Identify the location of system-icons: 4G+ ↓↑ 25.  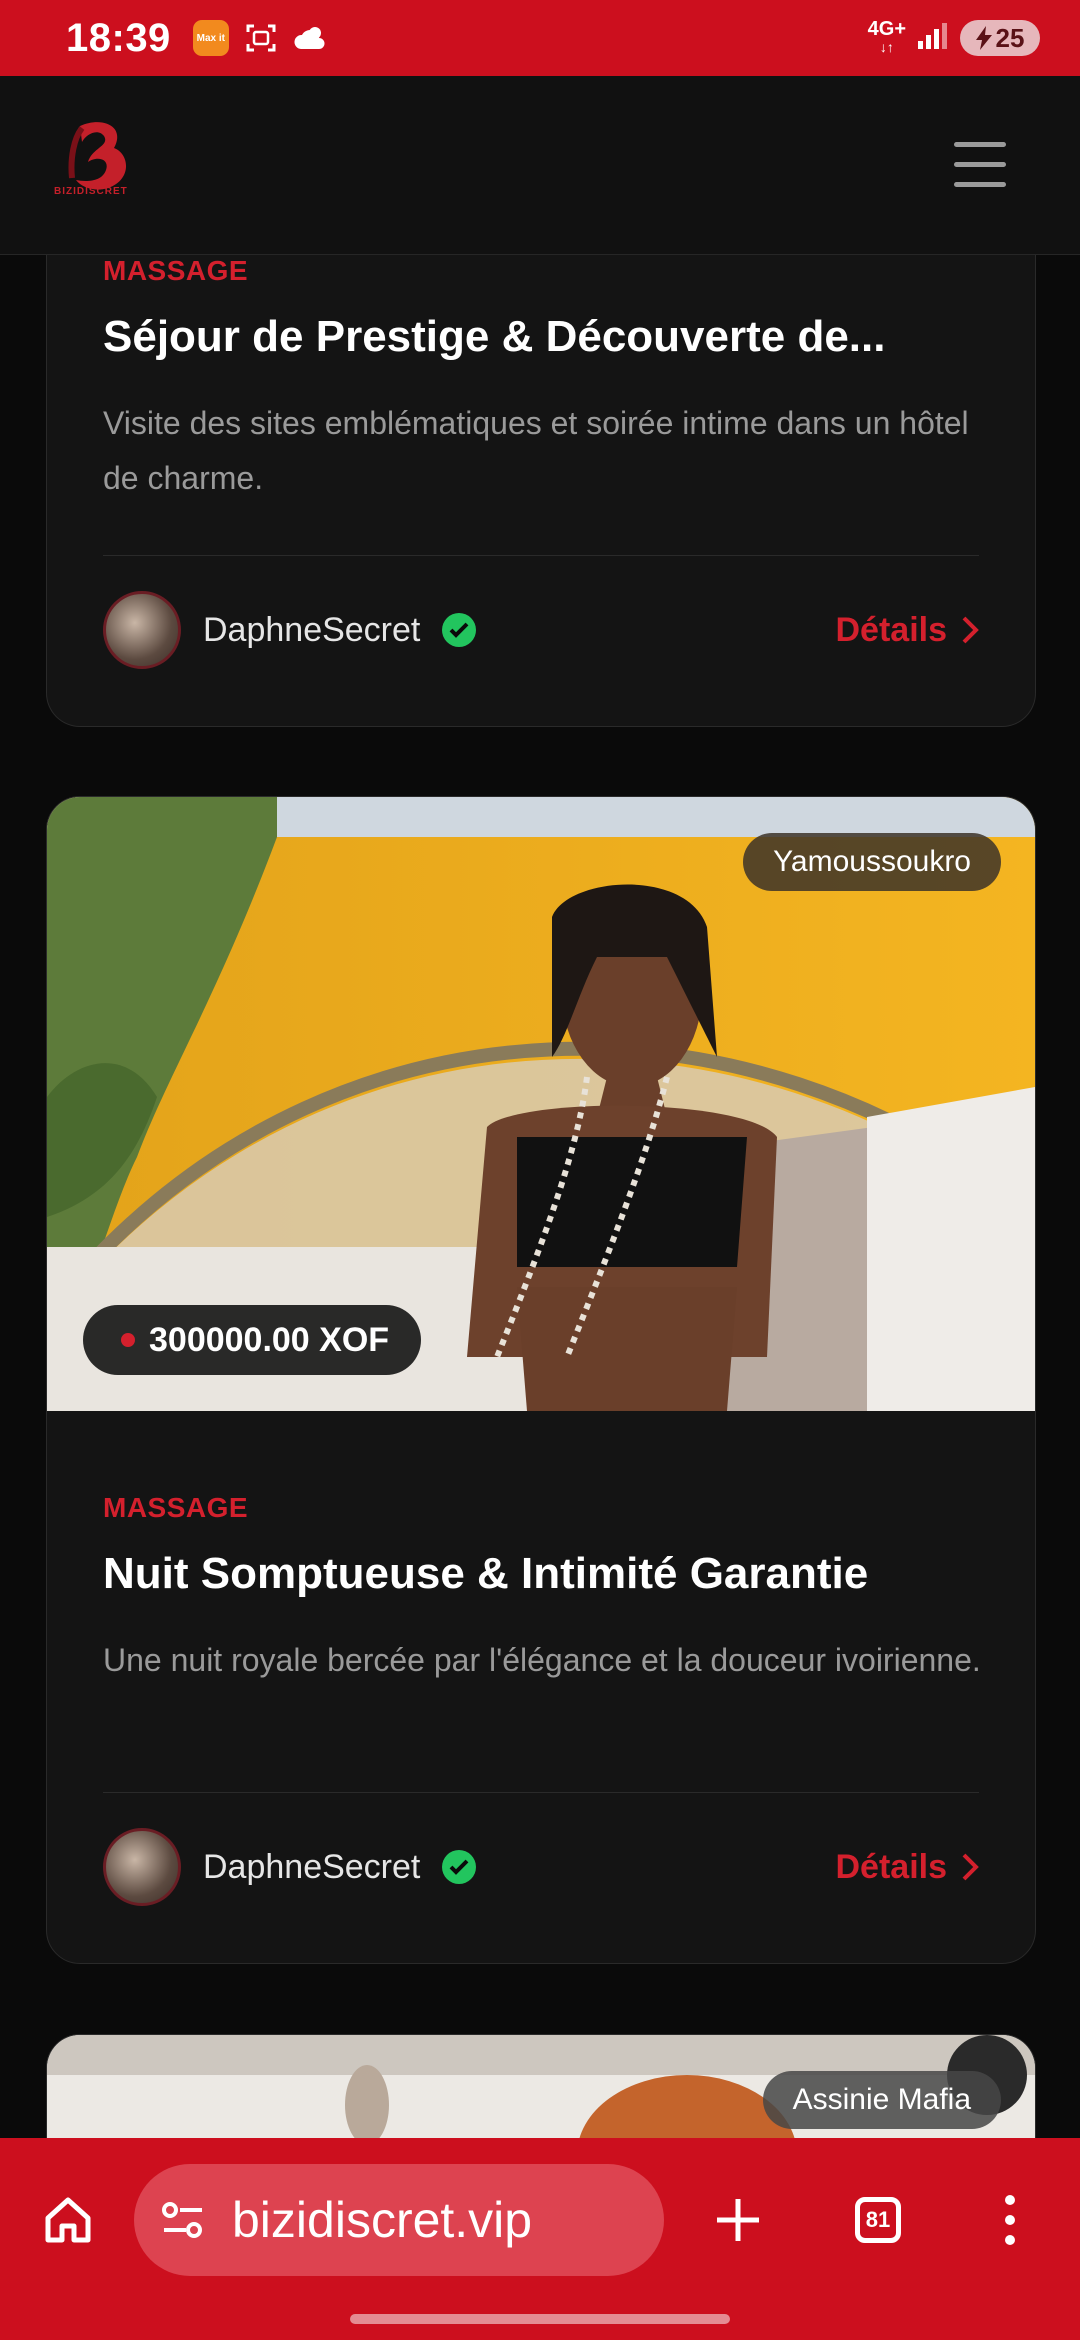
(953, 37).